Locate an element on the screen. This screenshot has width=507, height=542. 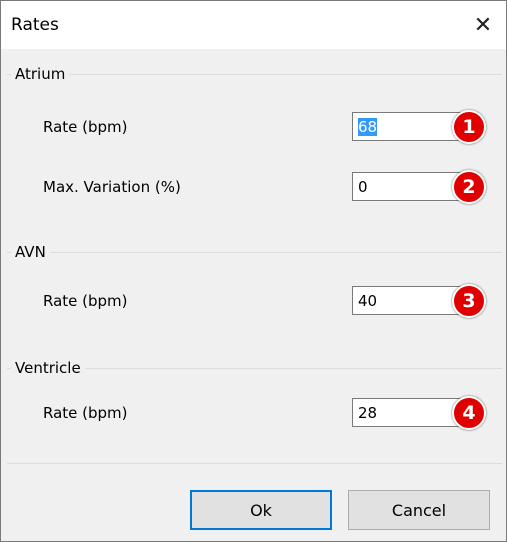
title-bar: Rates ✕ is located at coordinates (253, 25).